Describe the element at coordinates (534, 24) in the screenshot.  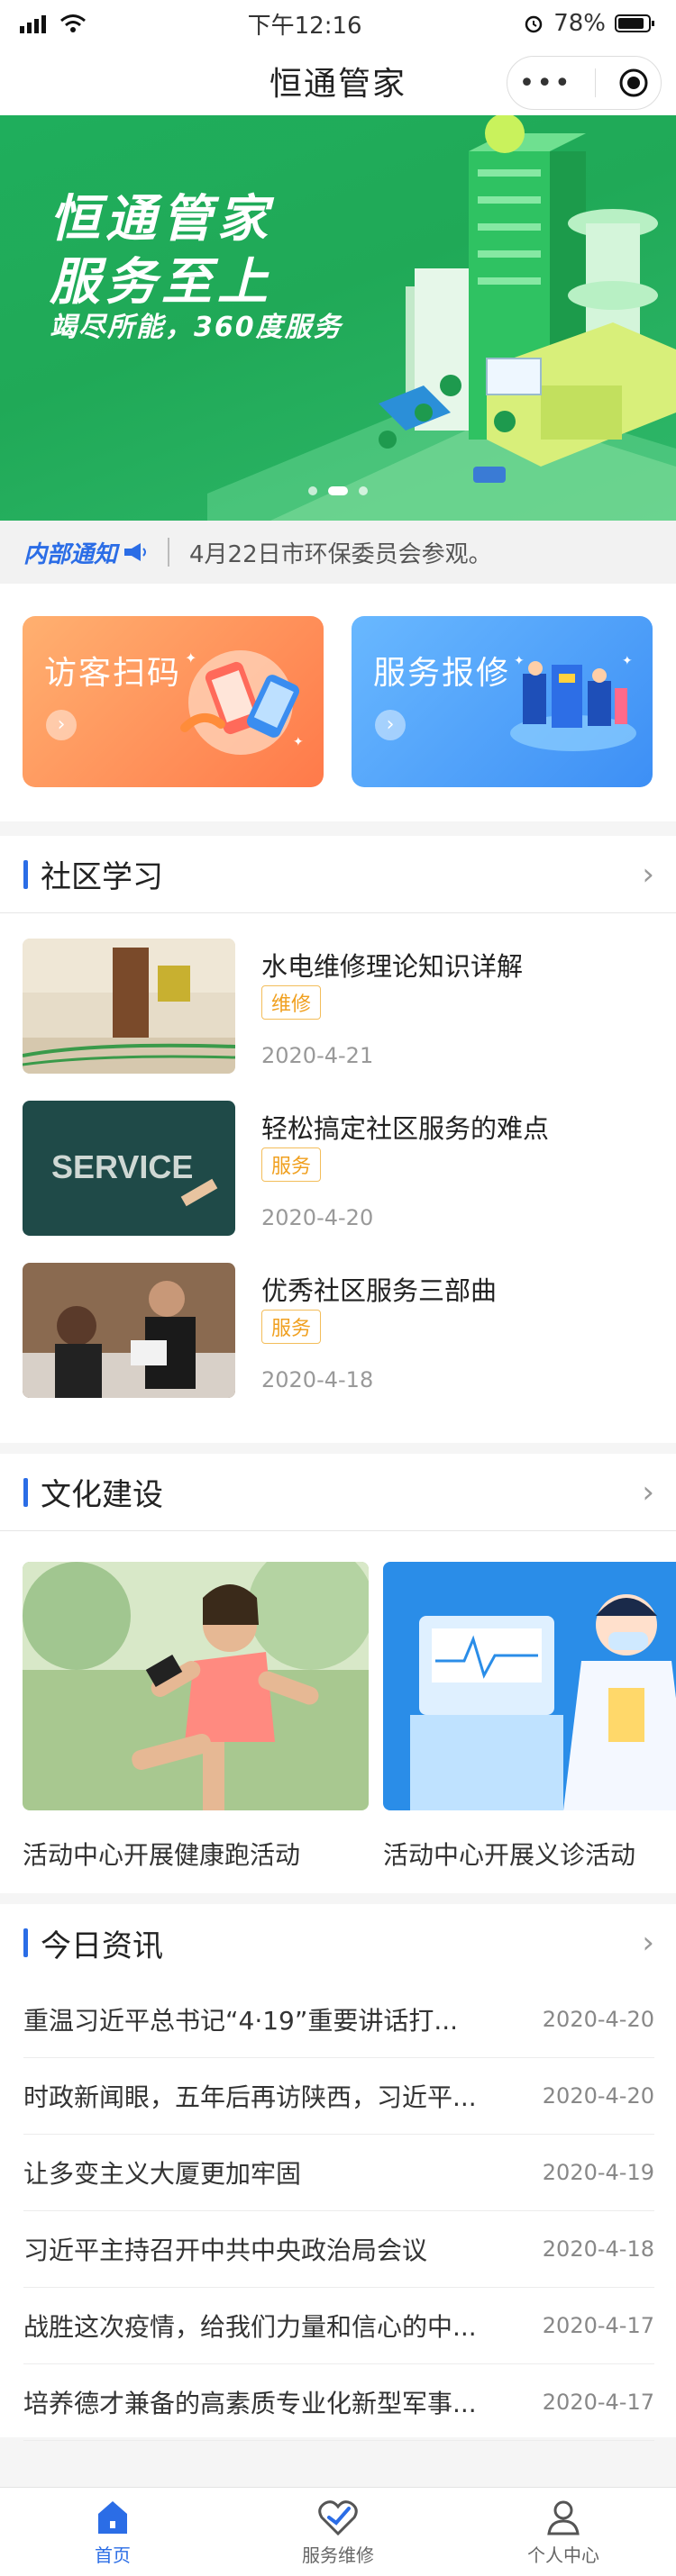
I see `alarm-icon` at that location.